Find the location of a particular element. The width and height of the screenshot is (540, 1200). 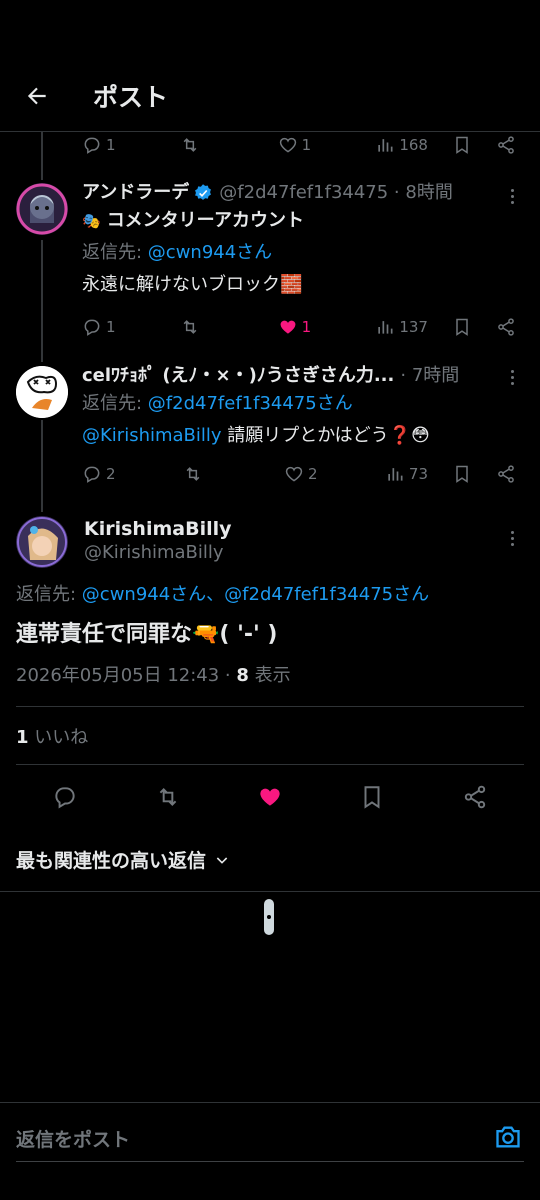

likes-summary: 1 いいね is located at coordinates (52, 738).